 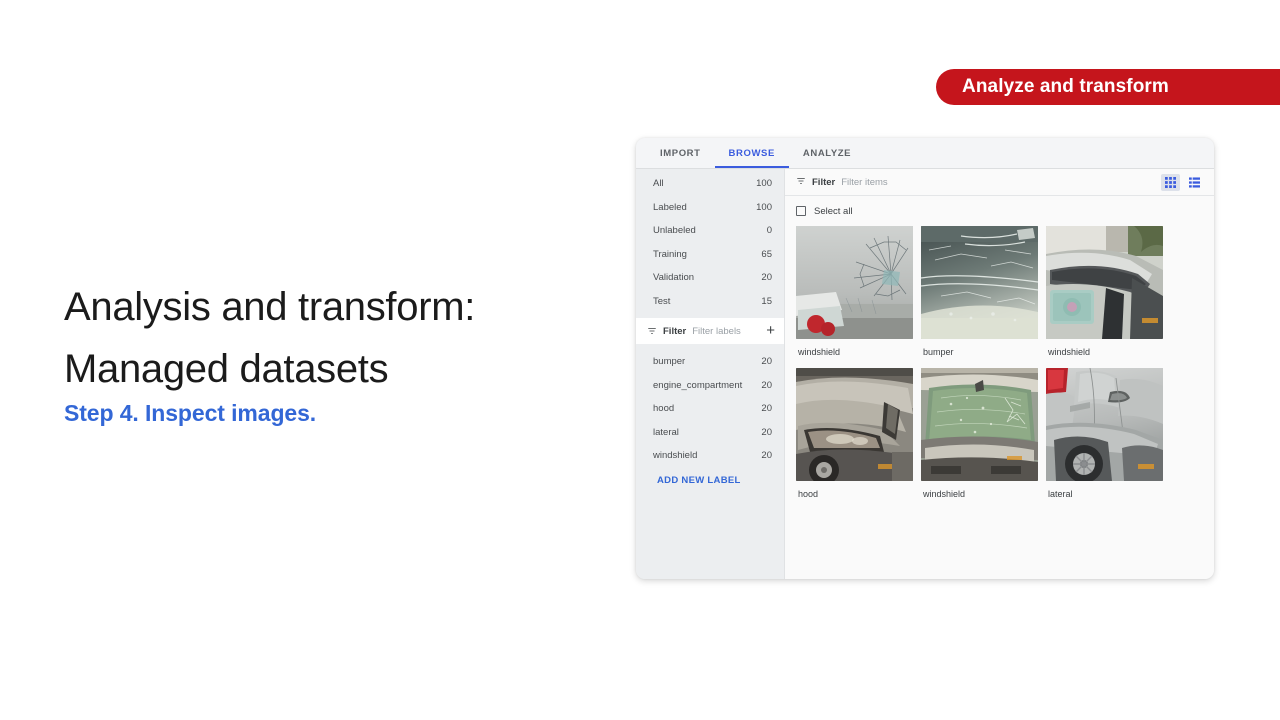 I want to click on select-all-label: Select all, so click(x=833, y=211).